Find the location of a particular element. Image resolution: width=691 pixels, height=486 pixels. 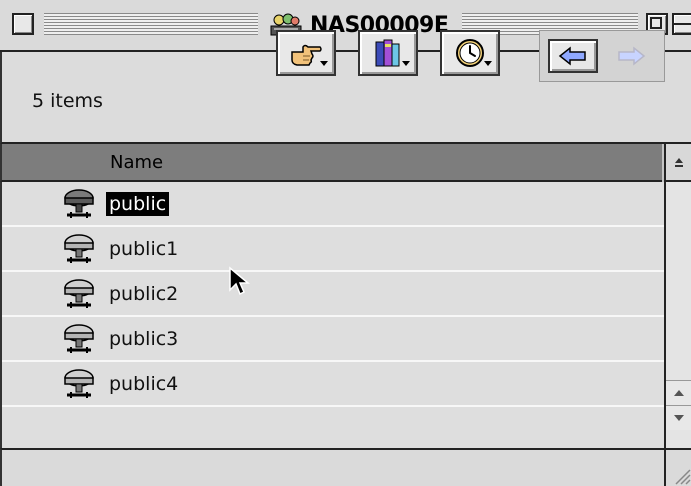

forward-arrow-icon is located at coordinates (632, 56).